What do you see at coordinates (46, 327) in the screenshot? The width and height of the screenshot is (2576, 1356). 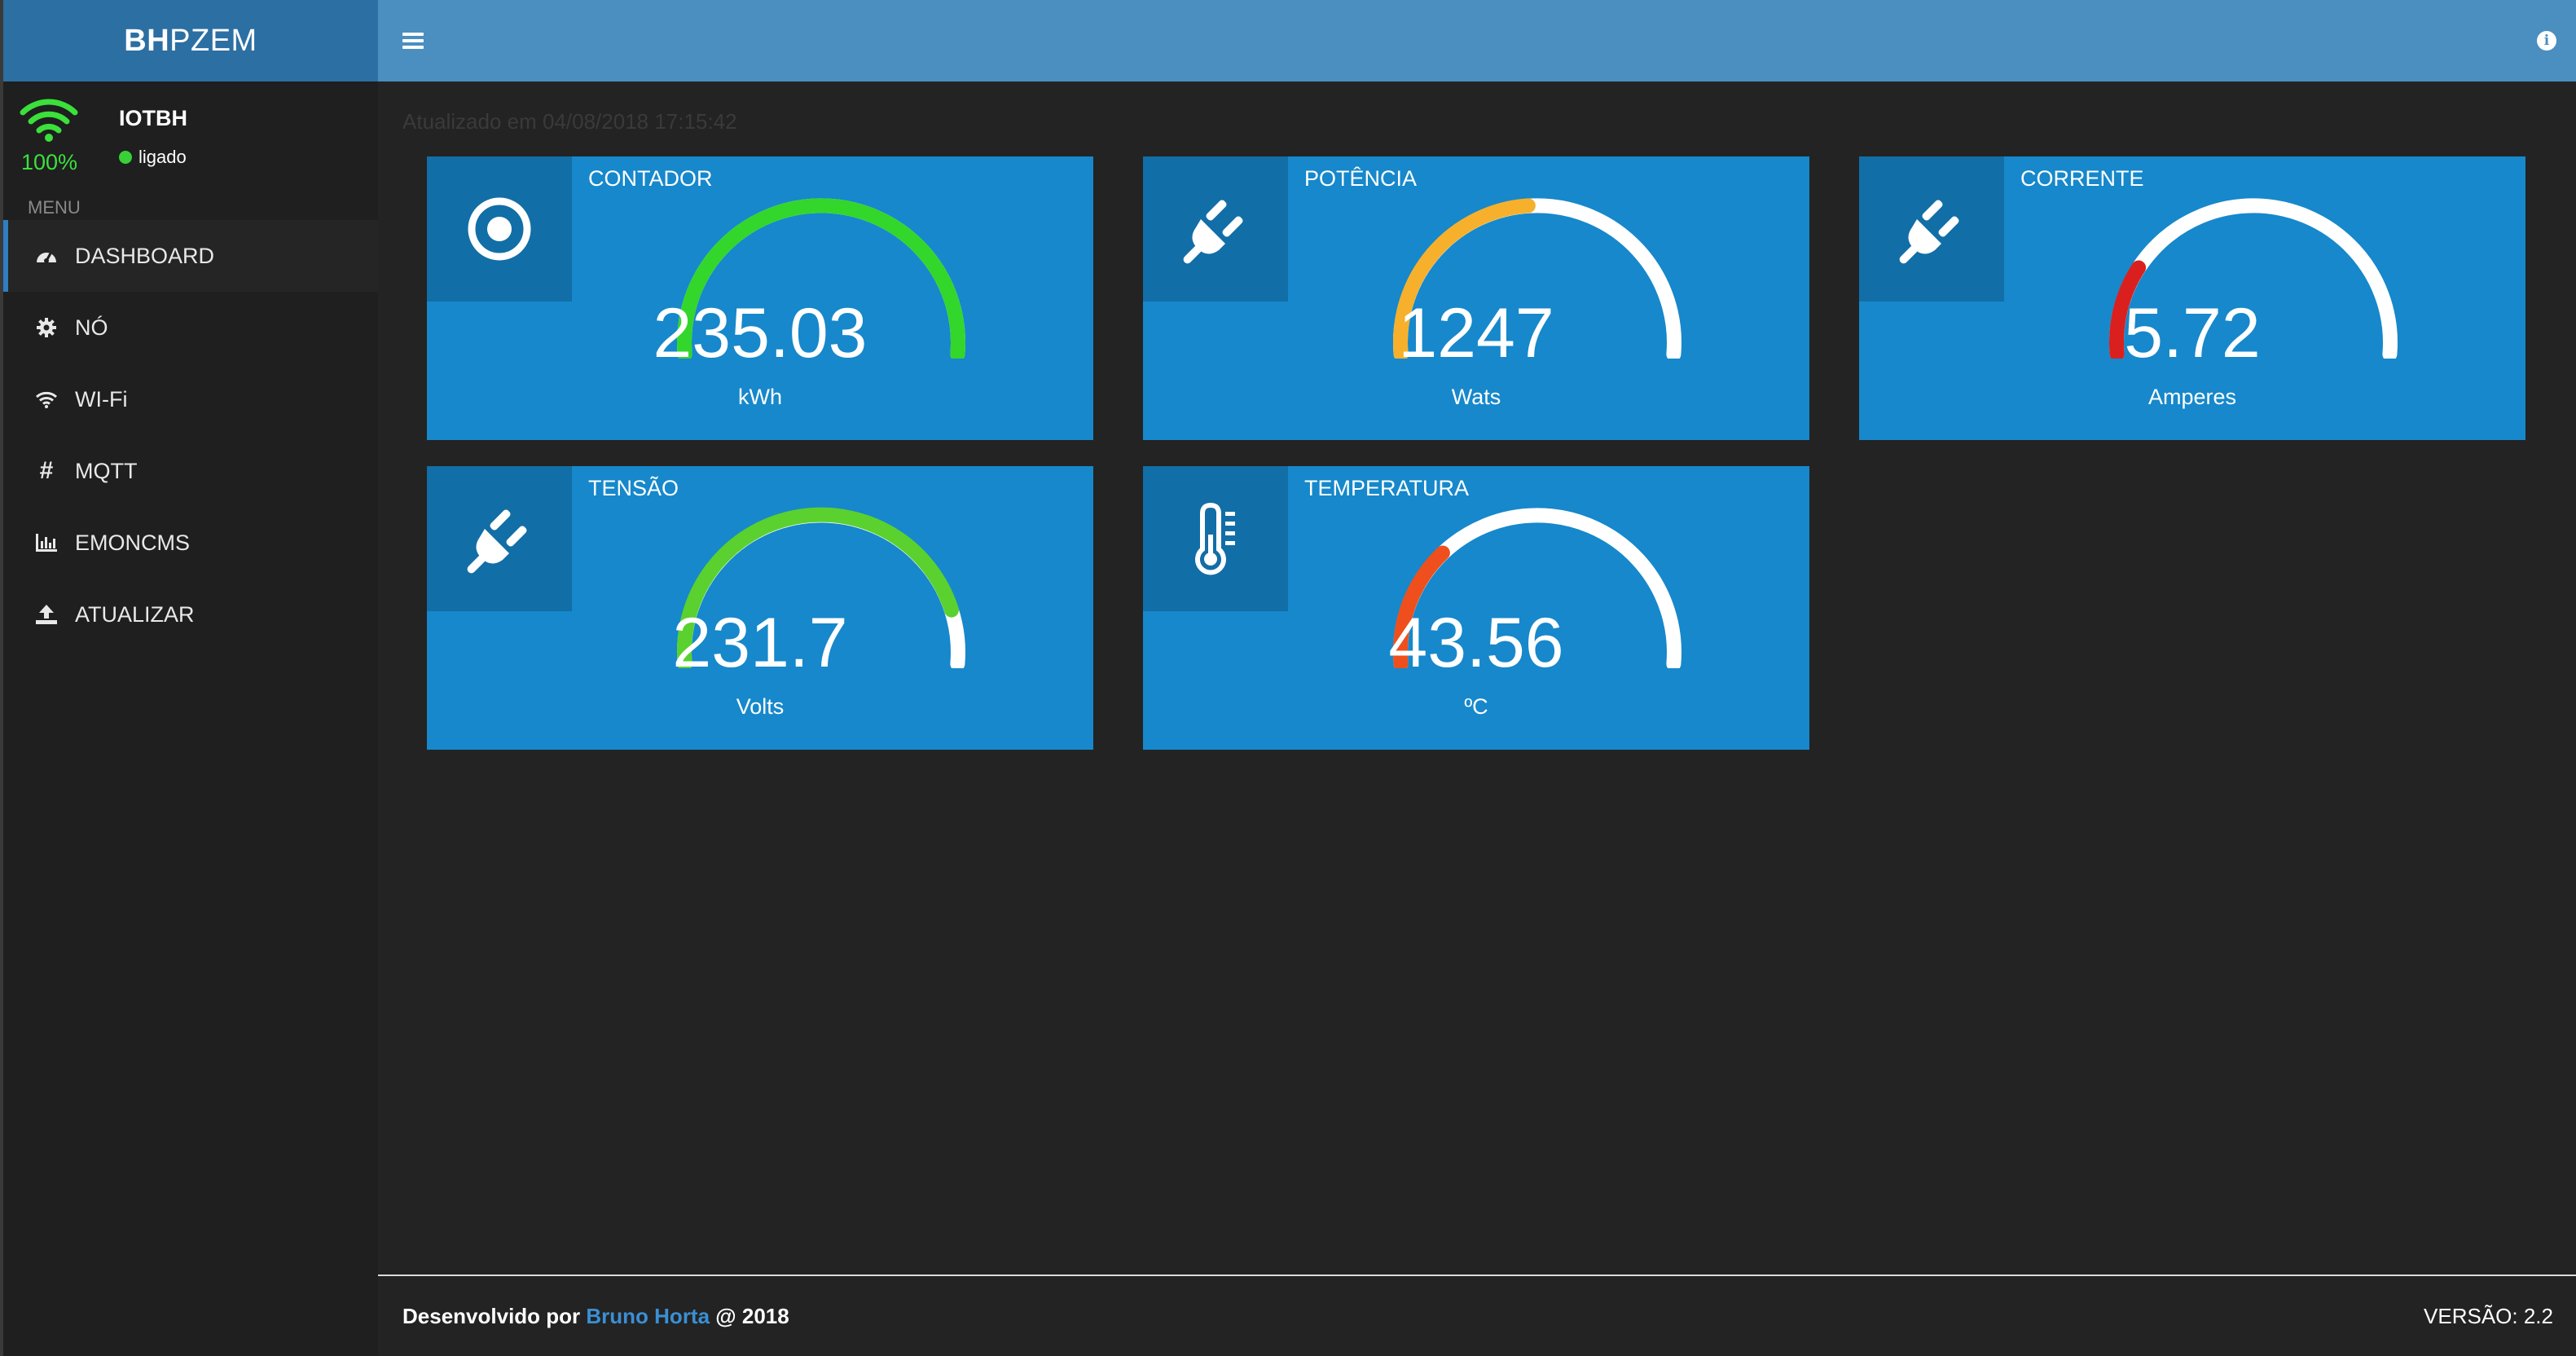 I see `gear-icon` at bounding box center [46, 327].